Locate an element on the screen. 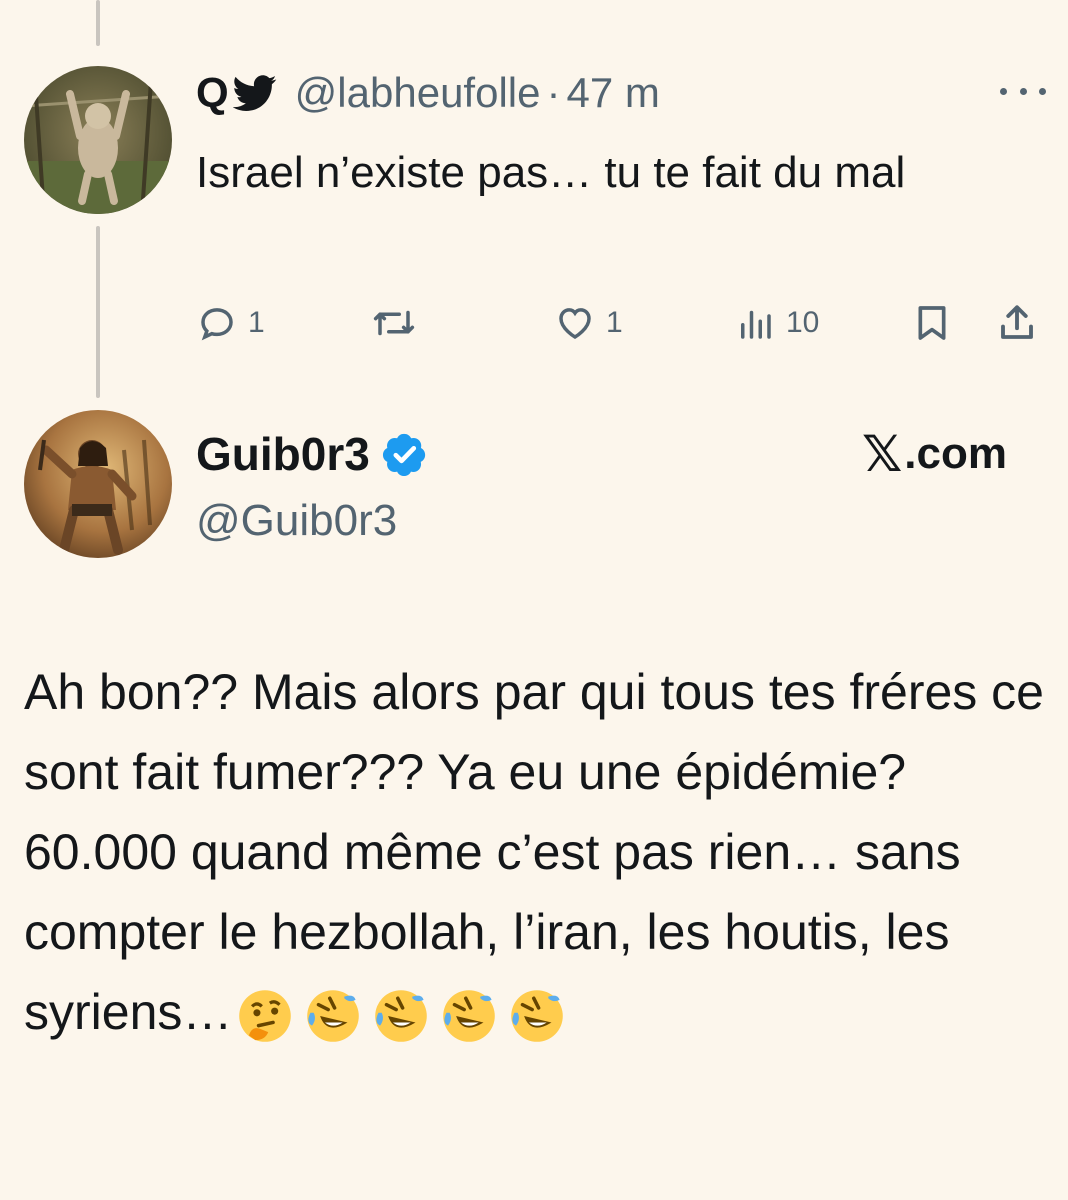 The width and height of the screenshot is (1068, 1200). reply-text: Israel n’existe pas… tu te fait du mal is located at coordinates (551, 172).